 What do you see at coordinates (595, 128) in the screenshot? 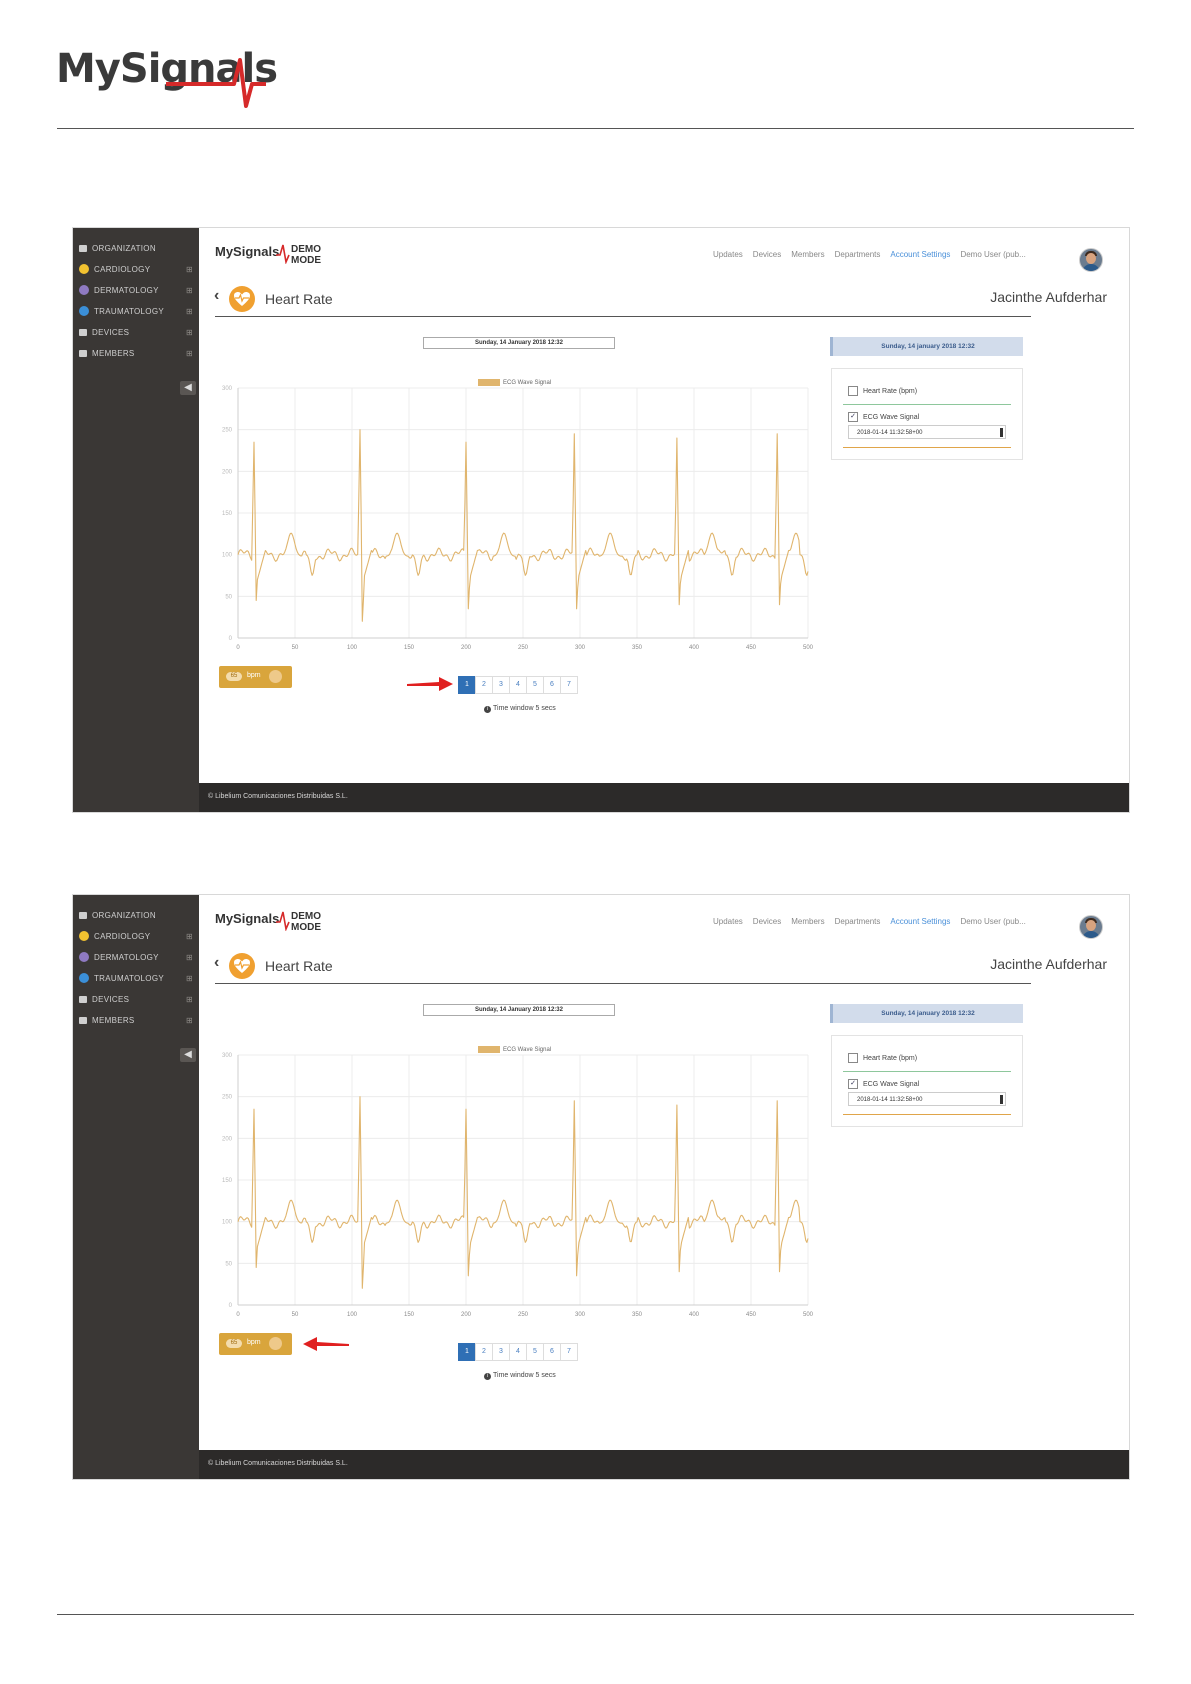
I see `header-rule` at bounding box center [595, 128].